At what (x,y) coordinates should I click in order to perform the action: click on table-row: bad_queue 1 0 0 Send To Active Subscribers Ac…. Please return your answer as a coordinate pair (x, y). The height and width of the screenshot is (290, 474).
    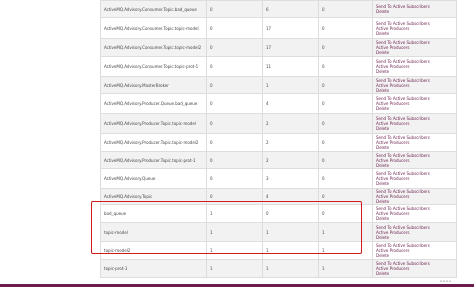
    Looking at the image, I should click on (278, 213).